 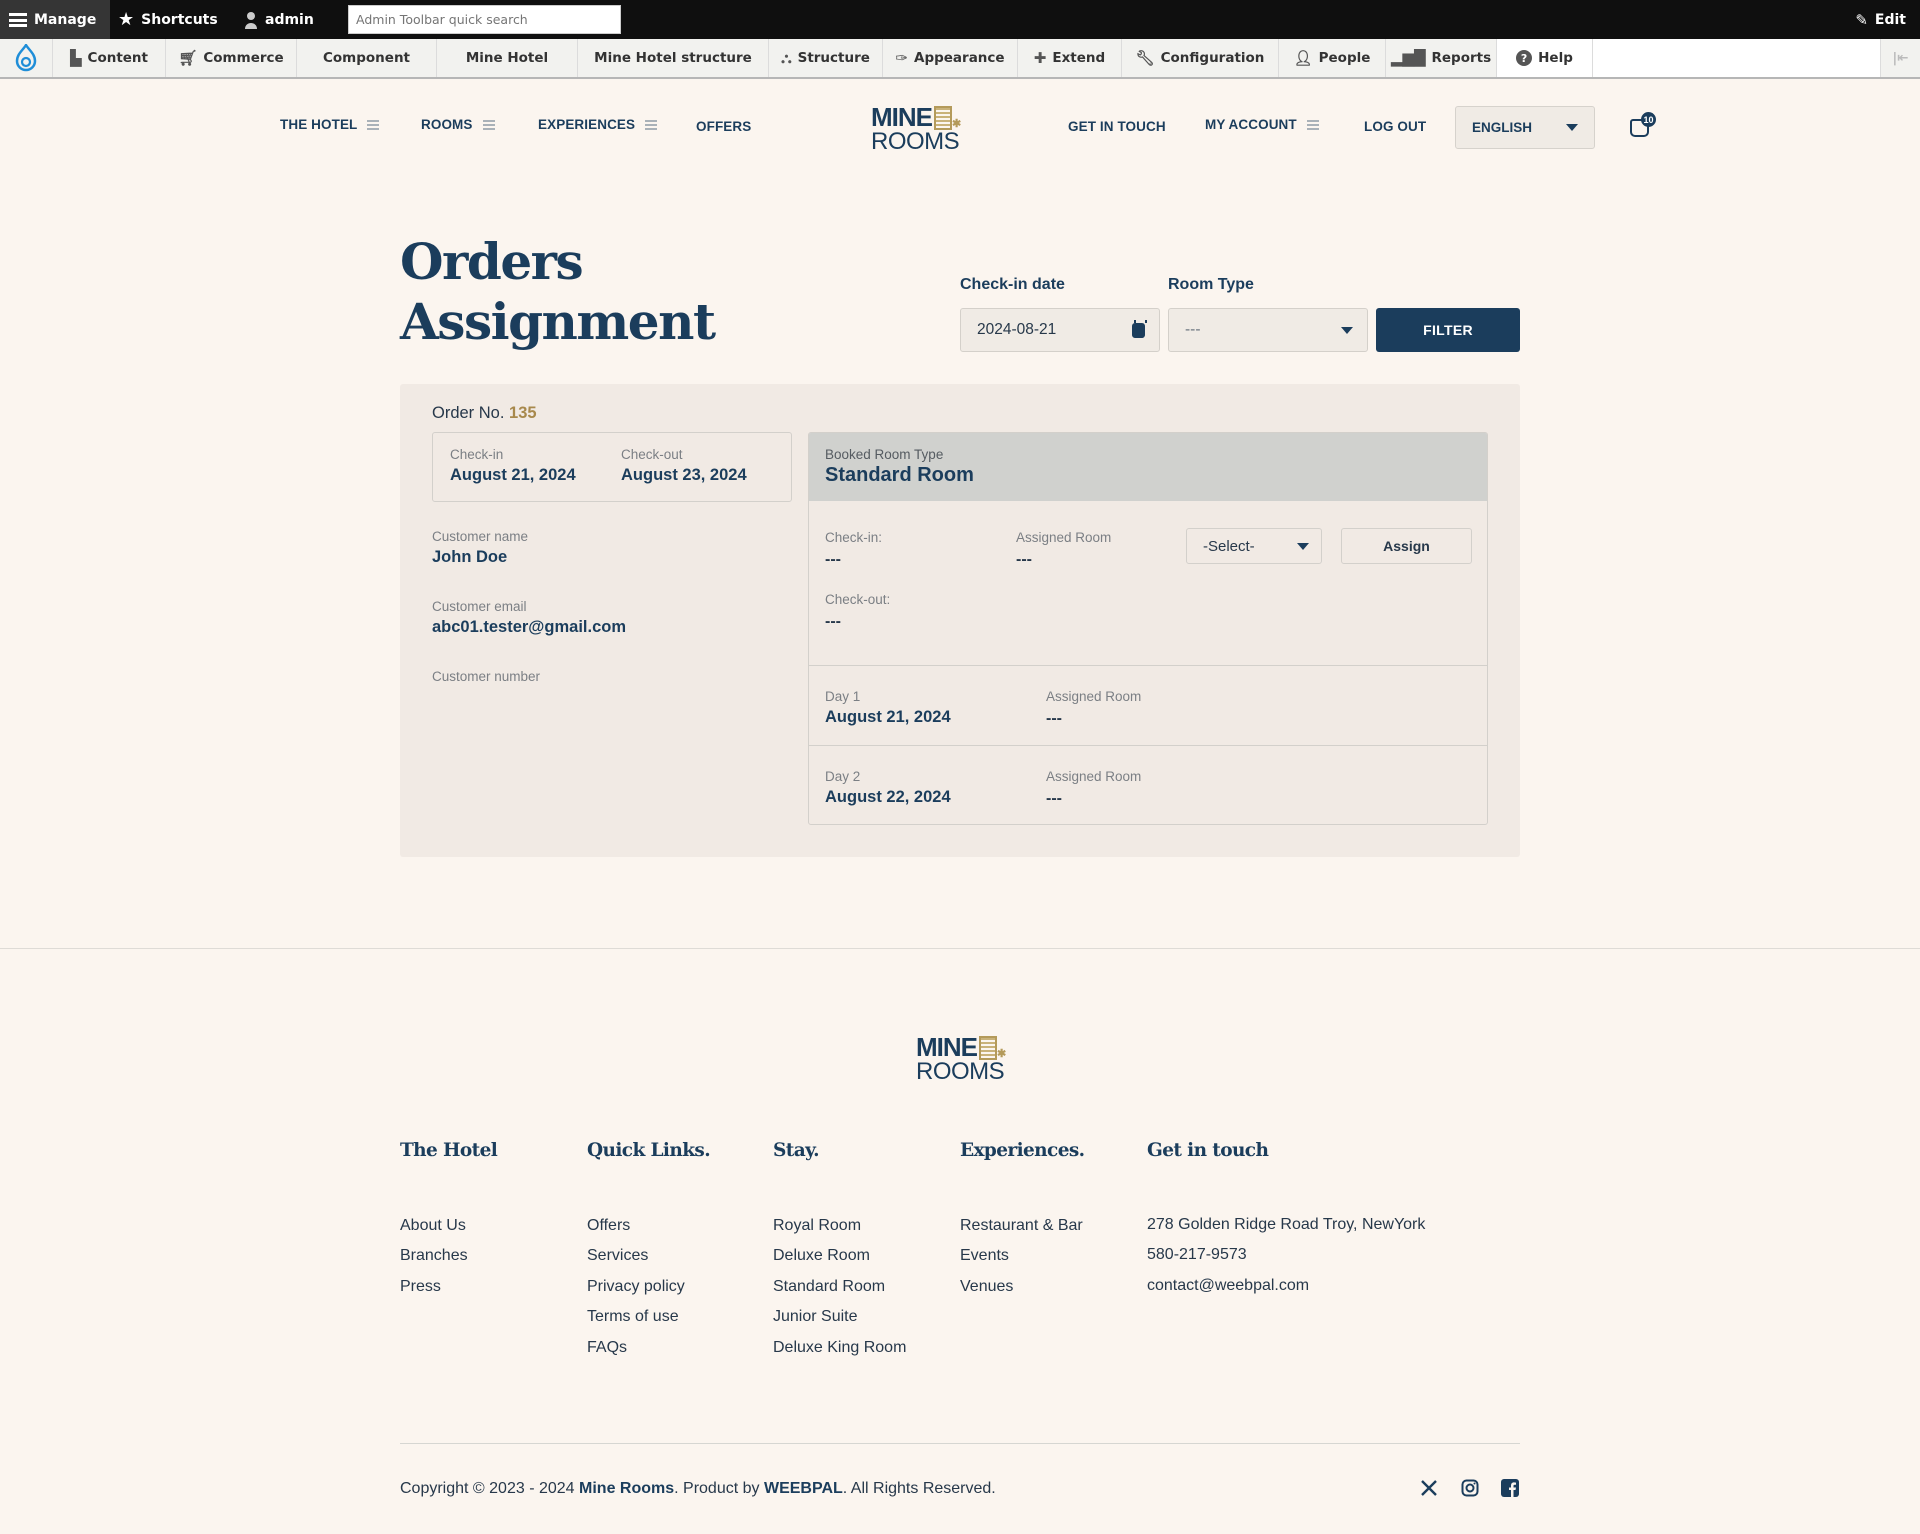 What do you see at coordinates (117, 58) in the screenshot?
I see `menu-content-label: Content` at bounding box center [117, 58].